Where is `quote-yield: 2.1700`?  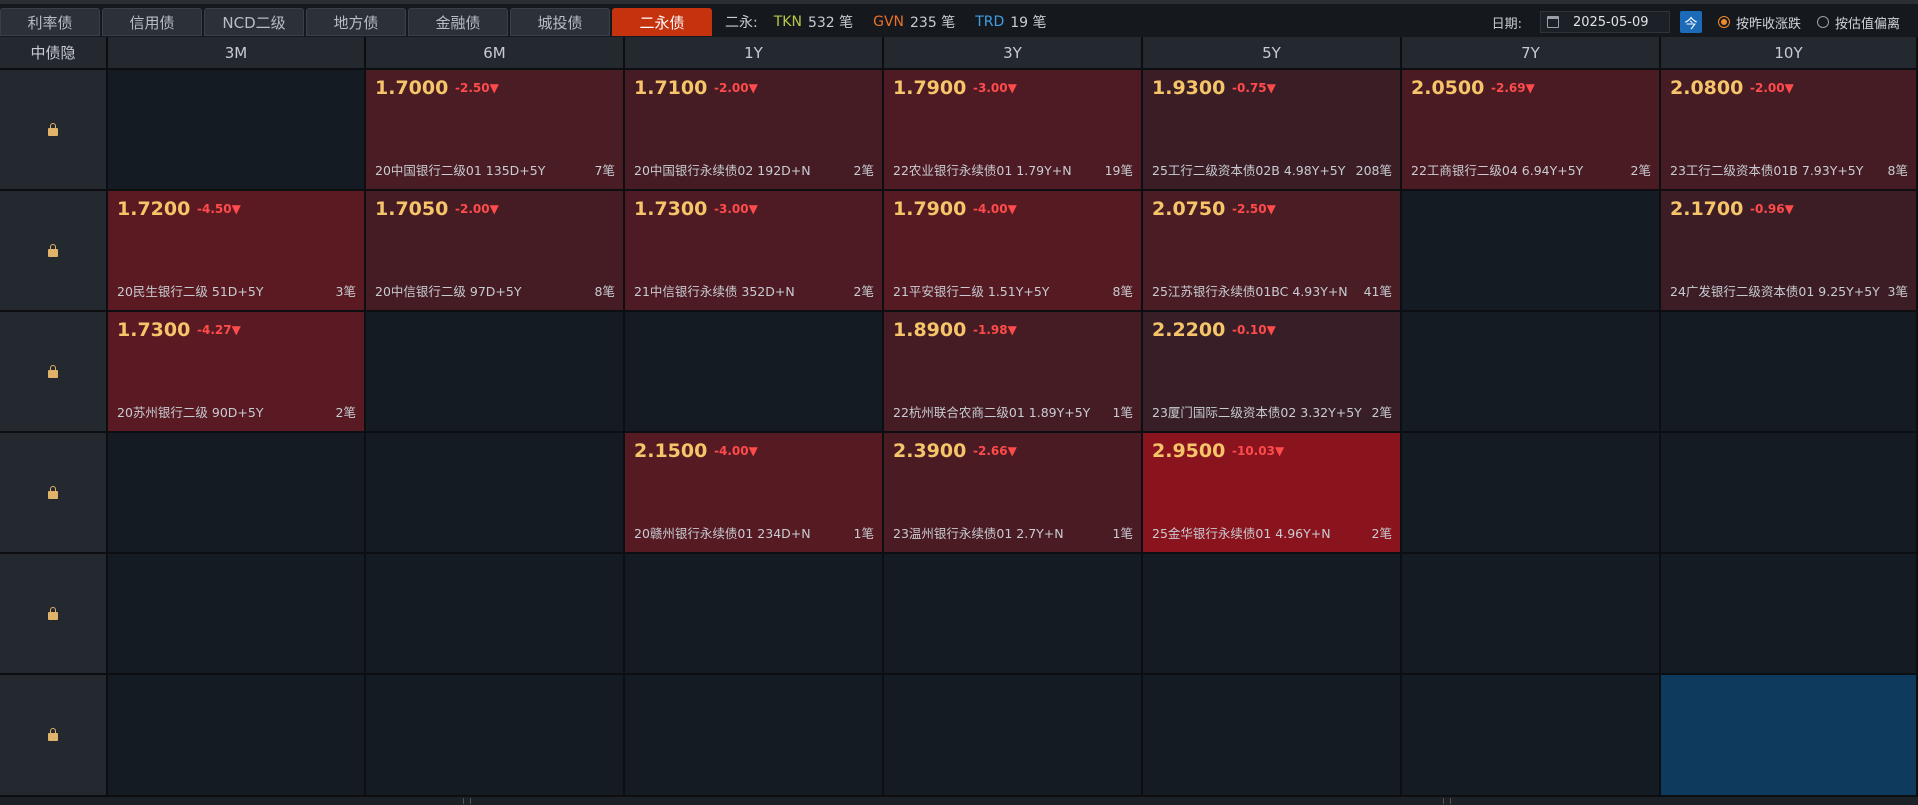
quote-yield: 2.1700 is located at coordinates (1707, 209).